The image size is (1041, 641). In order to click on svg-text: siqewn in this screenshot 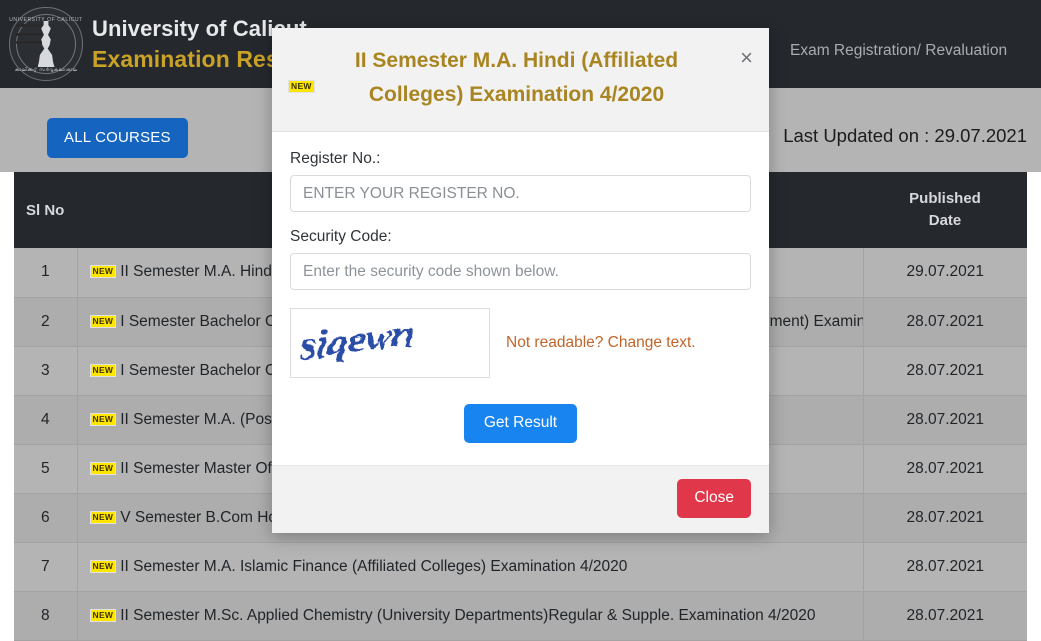, I will do `click(355, 338)`.